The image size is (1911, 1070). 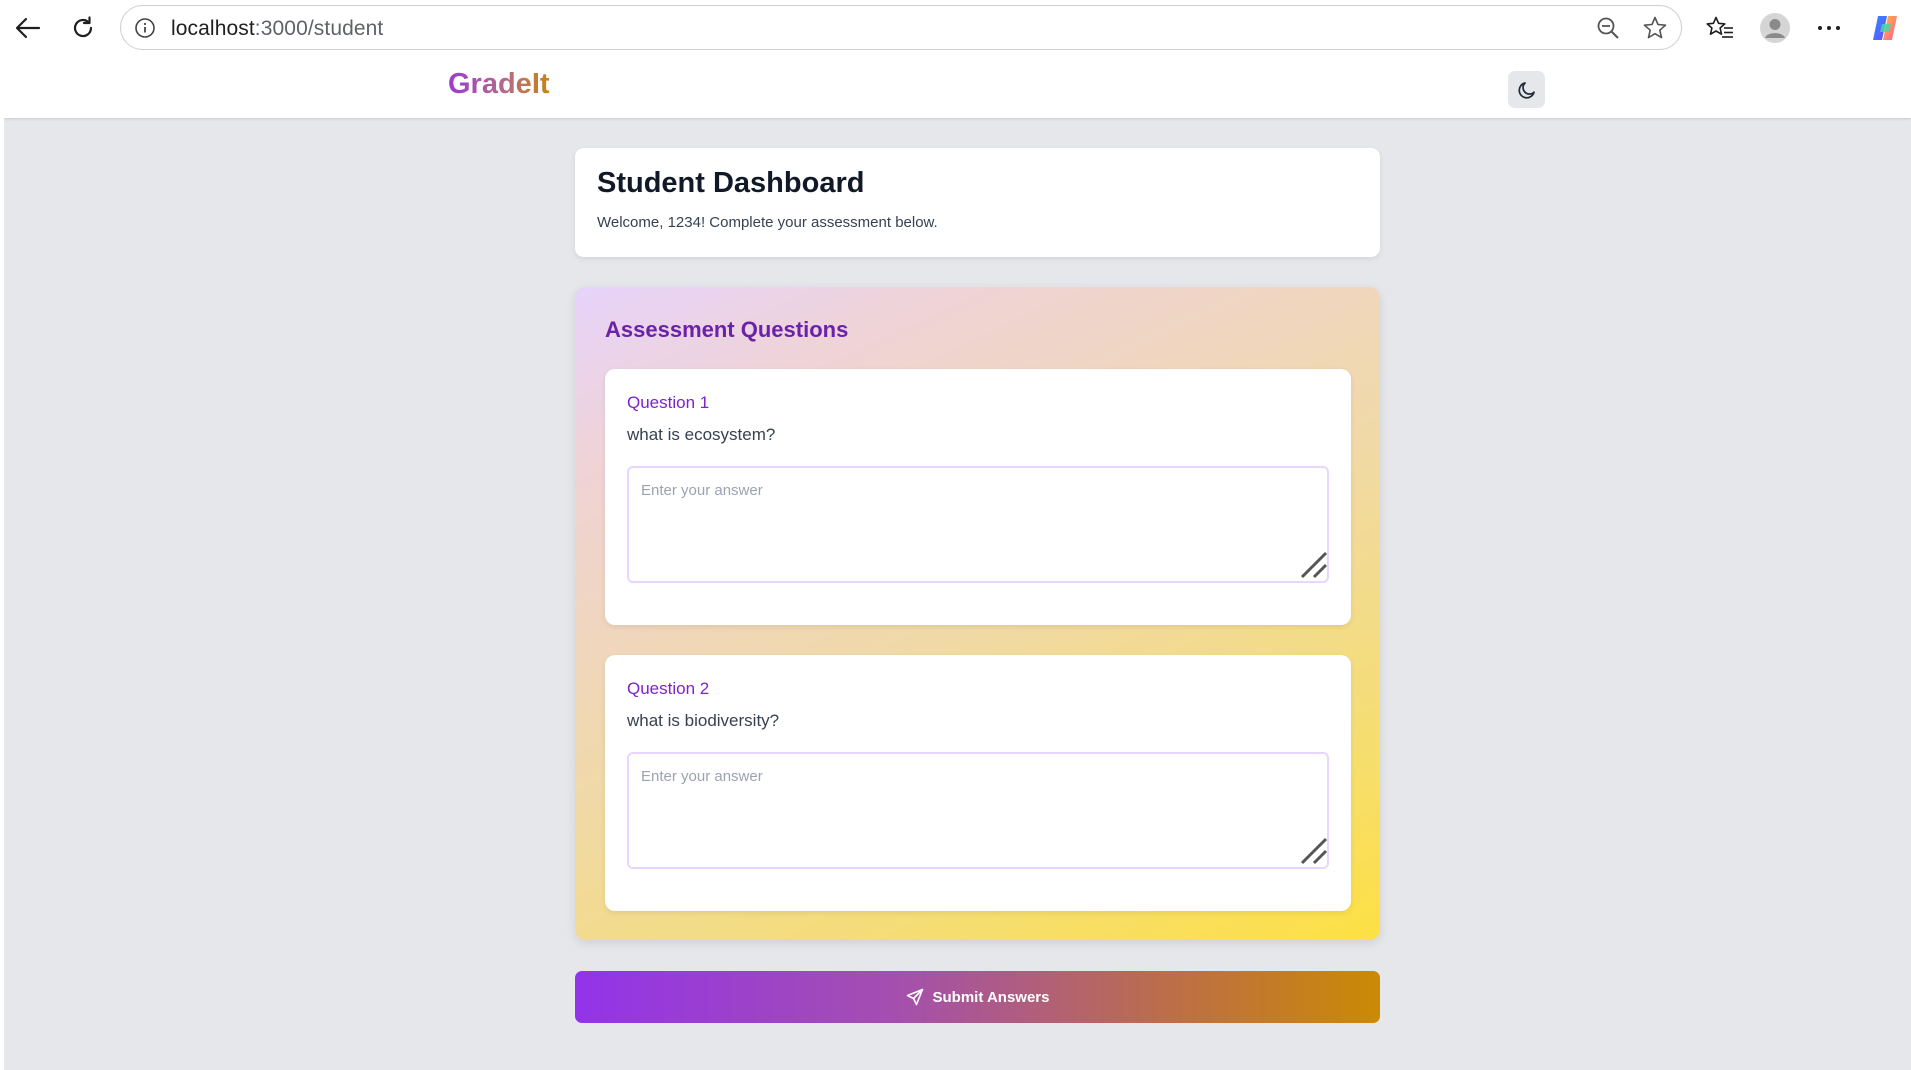 I want to click on app-header: GradeIt, so click(x=957, y=87).